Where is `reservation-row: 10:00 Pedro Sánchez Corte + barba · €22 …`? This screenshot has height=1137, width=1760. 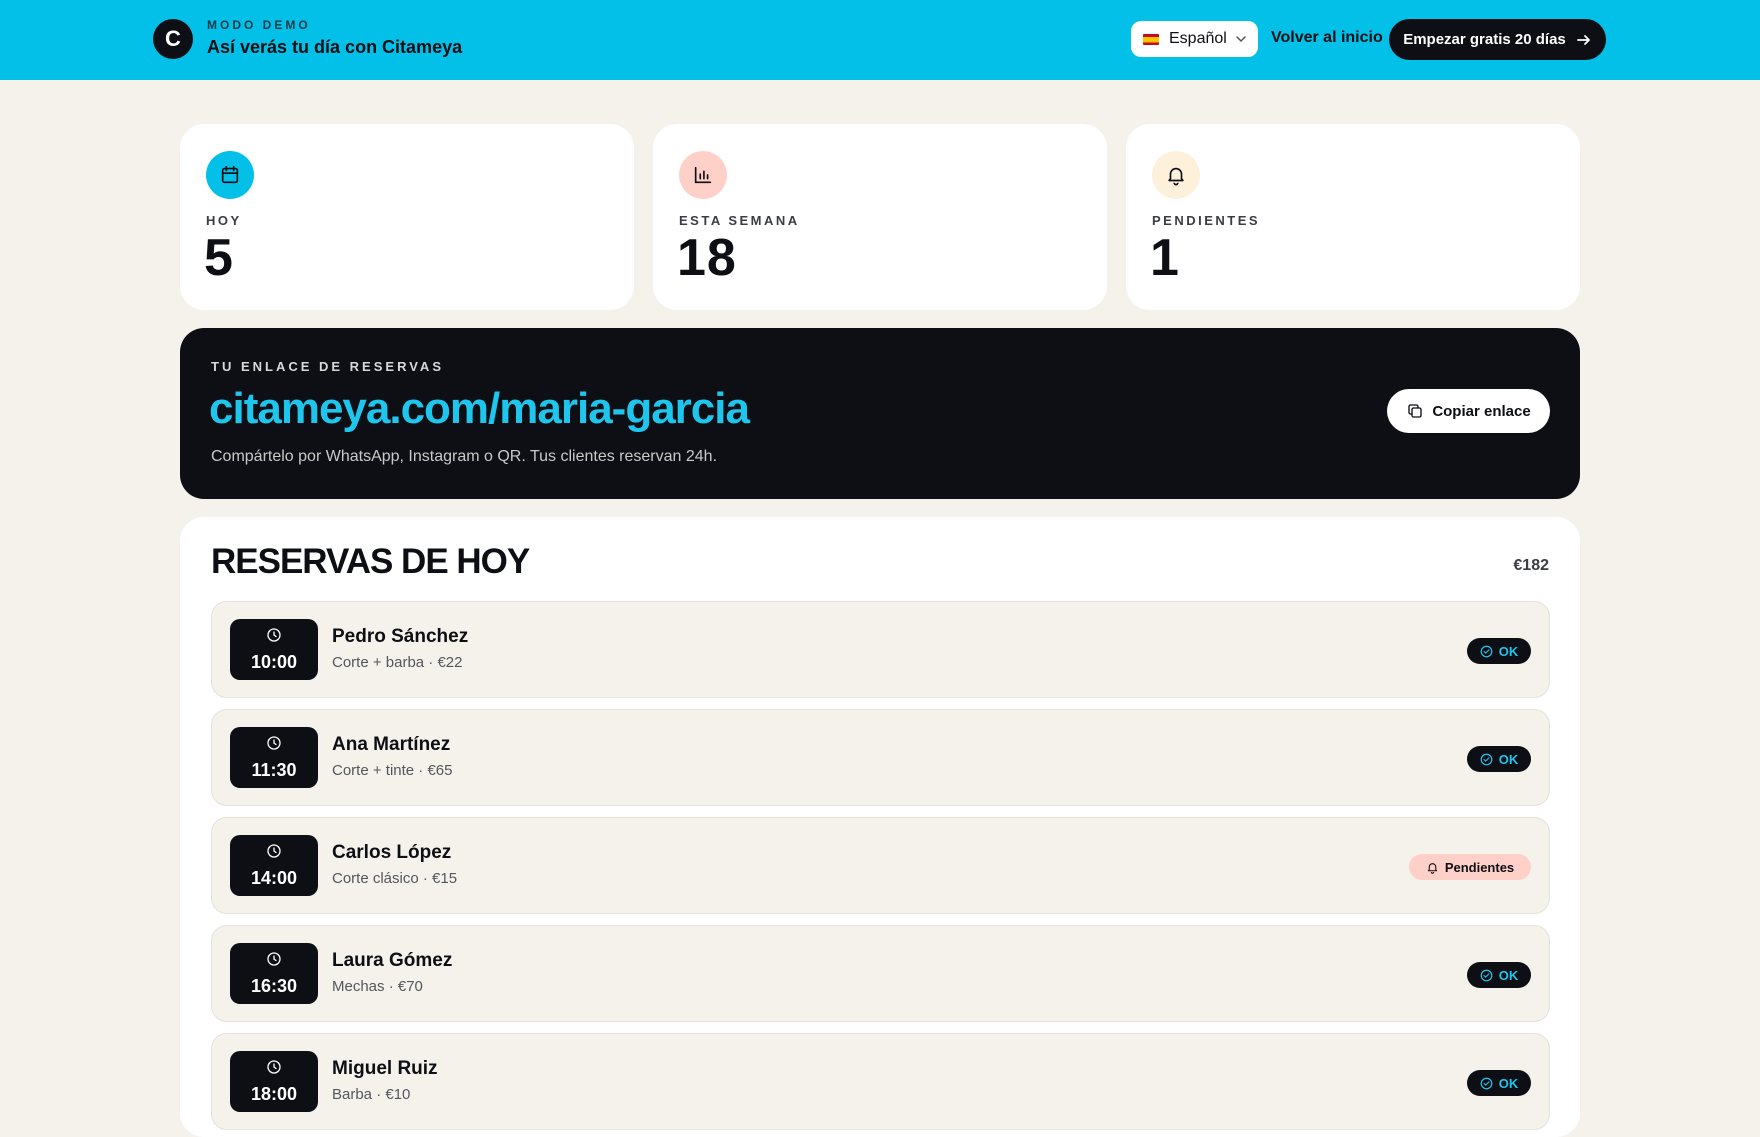
reservation-row: 10:00 Pedro Sánchez Corte + barba · €22 … is located at coordinates (880, 649).